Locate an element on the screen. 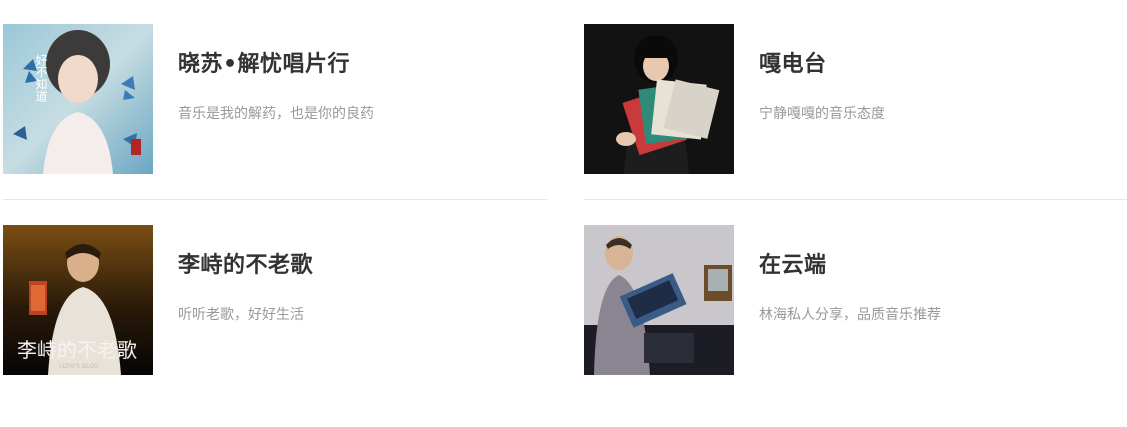  channel-title: 李峙的不老歌 is located at coordinates (245, 263).